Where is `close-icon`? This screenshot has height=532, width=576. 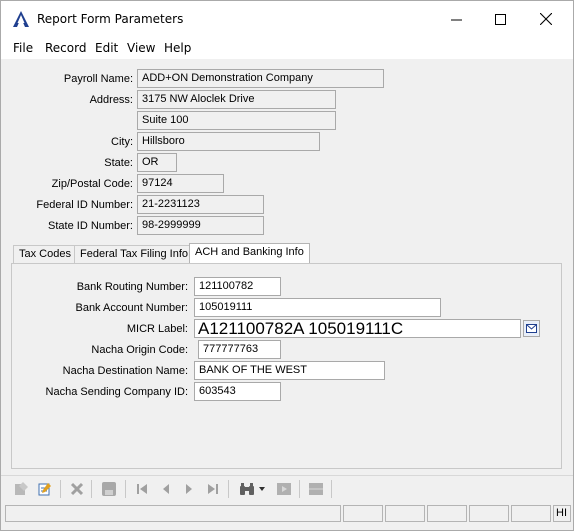
close-icon is located at coordinates (546, 19).